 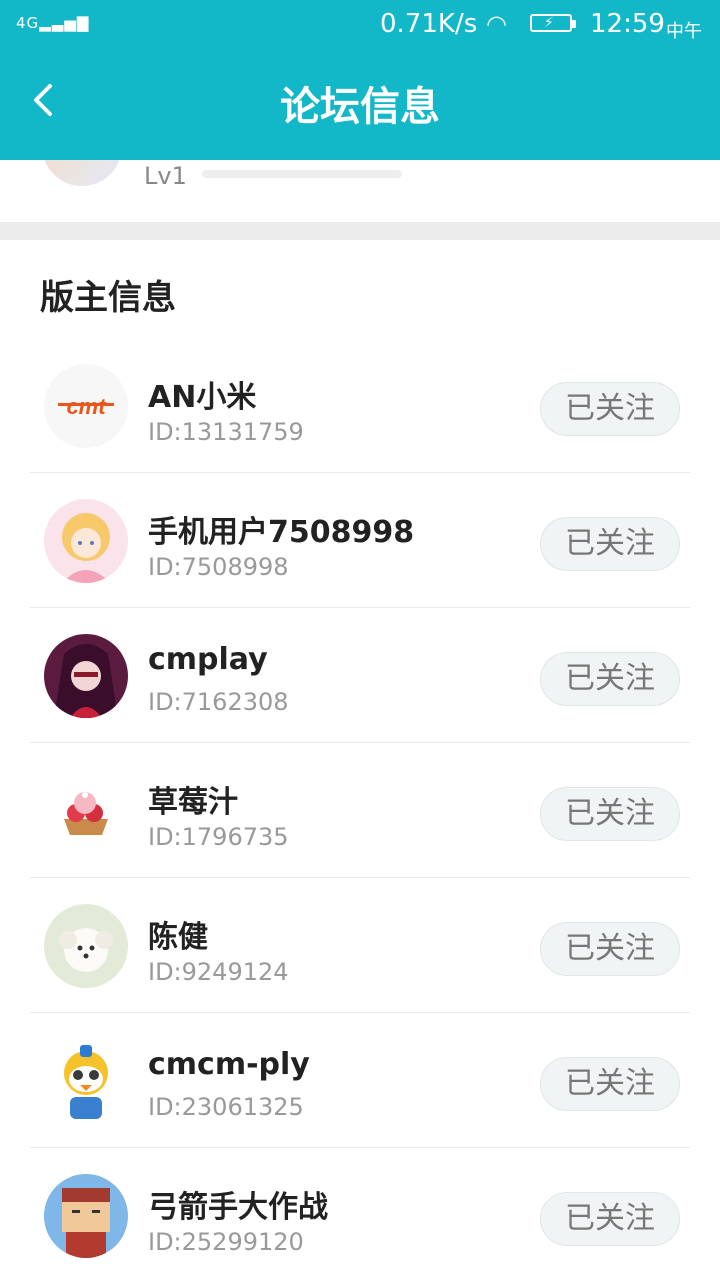 What do you see at coordinates (360, 945) in the screenshot?
I see `moderator-row: 陈健 ID:9249124 已关注` at bounding box center [360, 945].